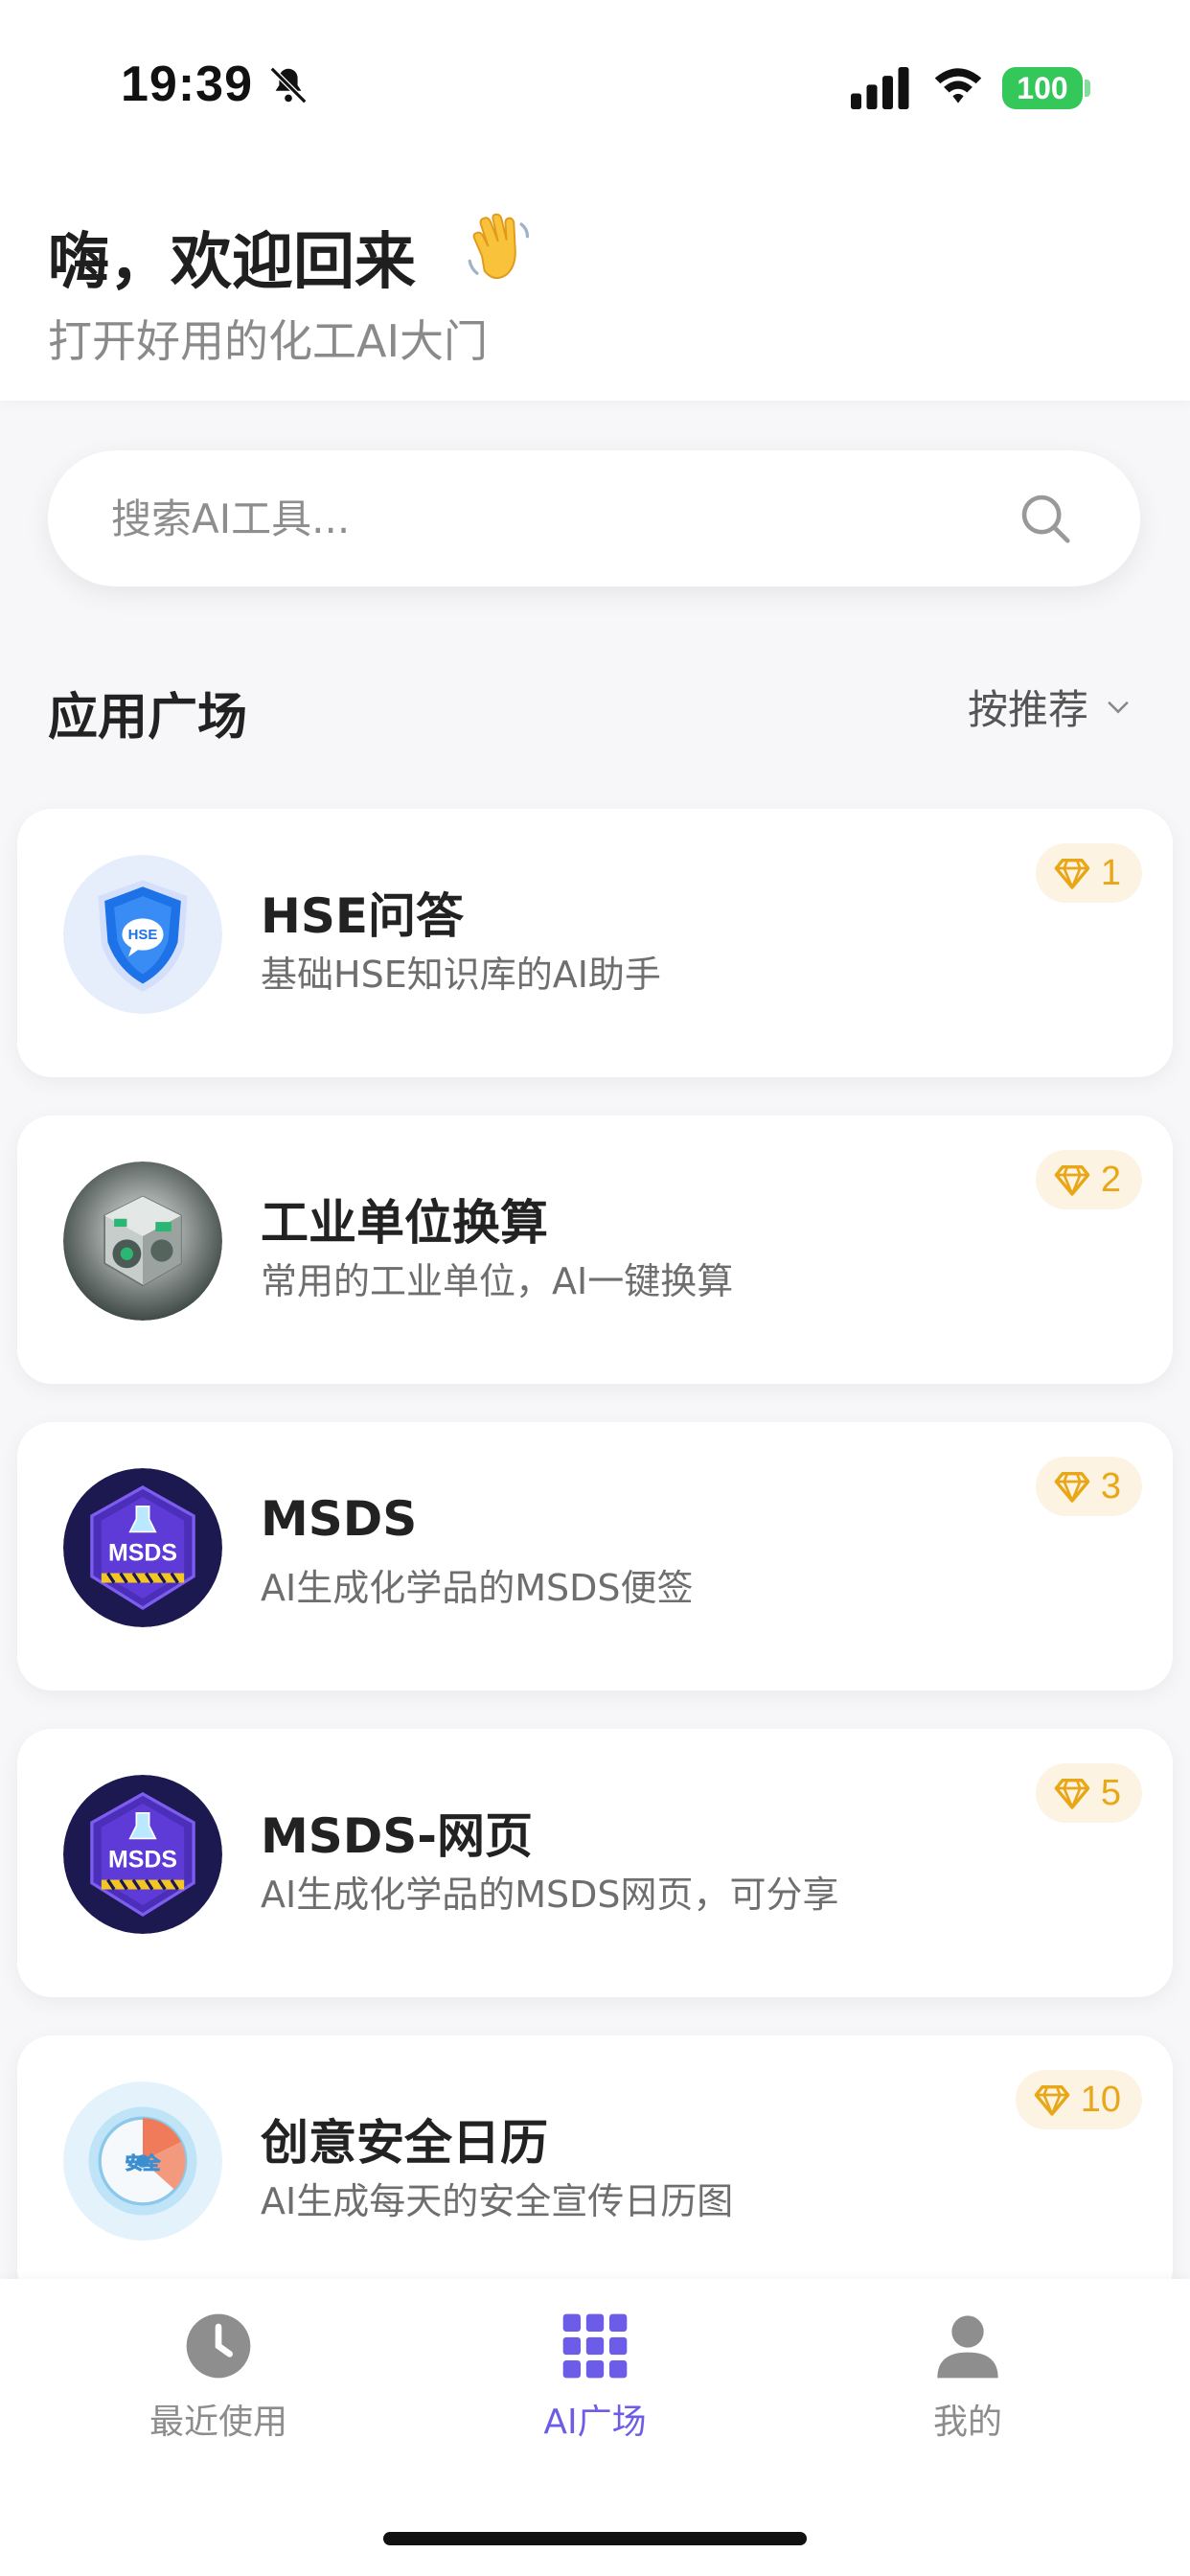 The image size is (1190, 2576). I want to click on battery-tip, so click(1088, 88).